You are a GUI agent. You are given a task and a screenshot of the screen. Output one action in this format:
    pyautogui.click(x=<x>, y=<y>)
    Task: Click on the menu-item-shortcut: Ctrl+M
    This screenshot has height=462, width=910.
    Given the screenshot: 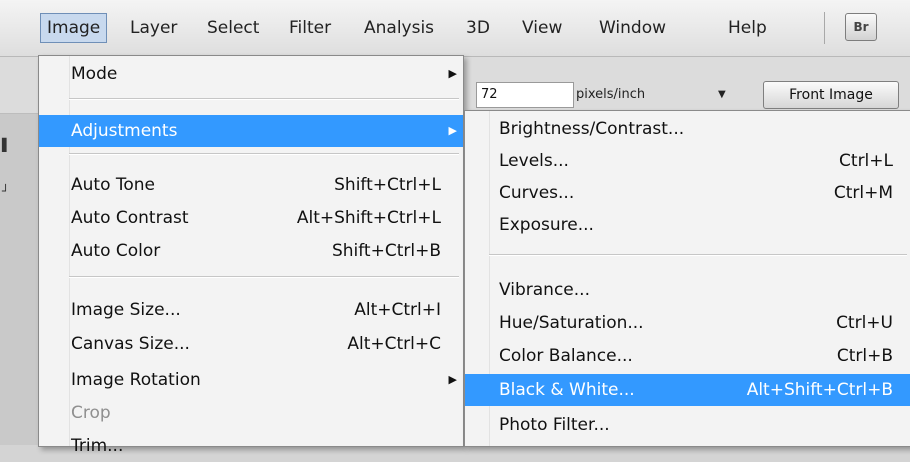 What is the action you would take?
    pyautogui.click(x=863, y=193)
    